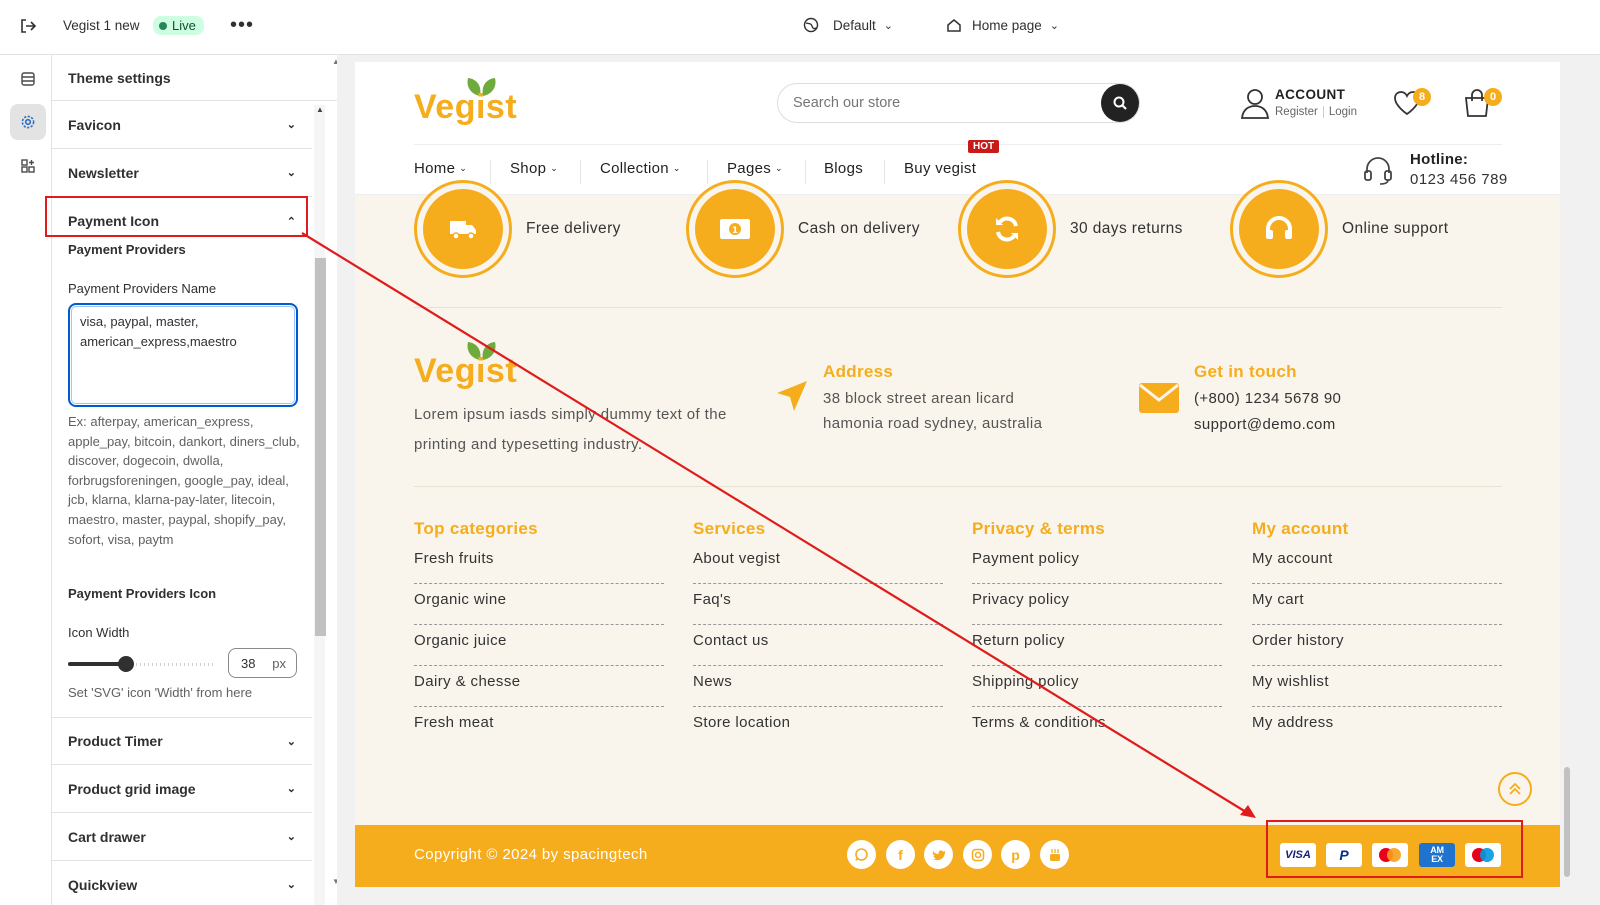  I want to click on youtube-icon, so click(1054, 854).